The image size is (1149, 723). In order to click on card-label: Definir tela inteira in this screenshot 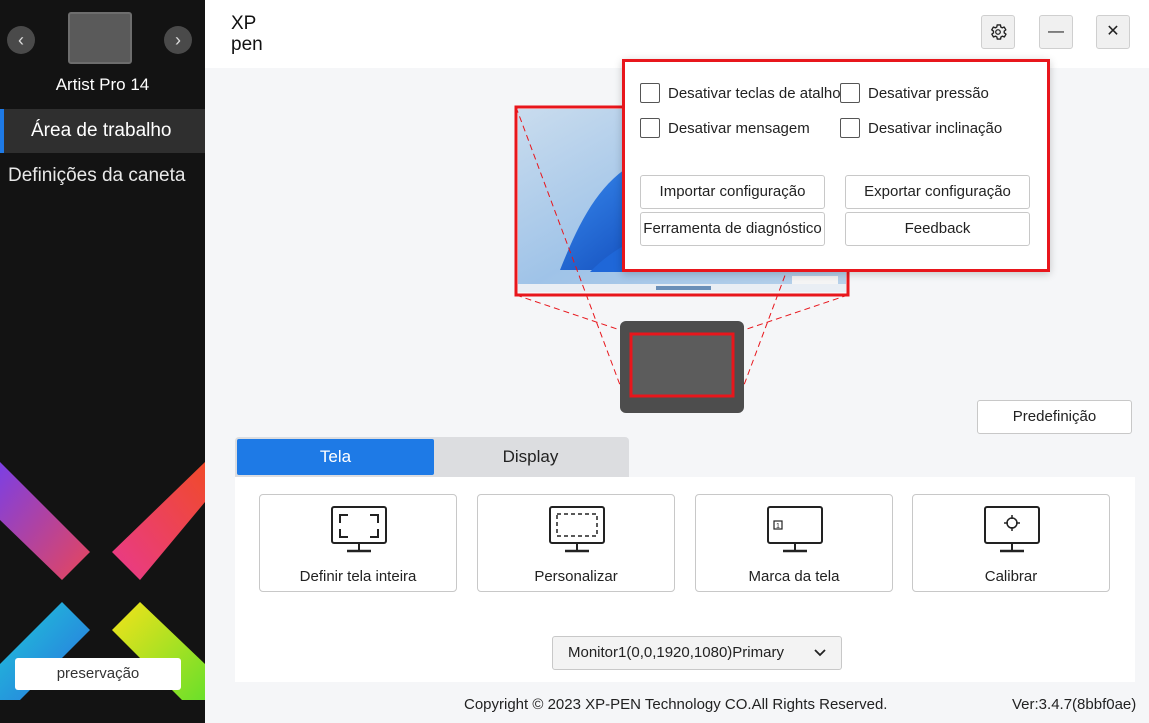, I will do `click(358, 576)`.